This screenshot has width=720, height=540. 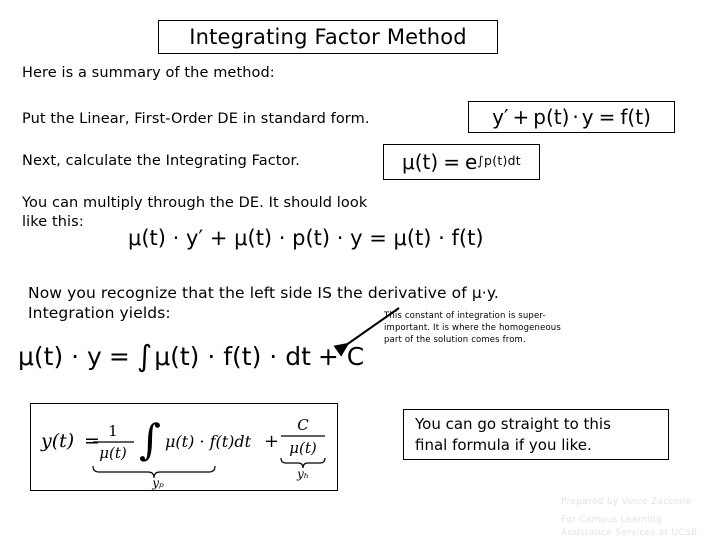 I want to click on formula-integrand: μ(t) · f(t) · dt, so click(x=232, y=356).